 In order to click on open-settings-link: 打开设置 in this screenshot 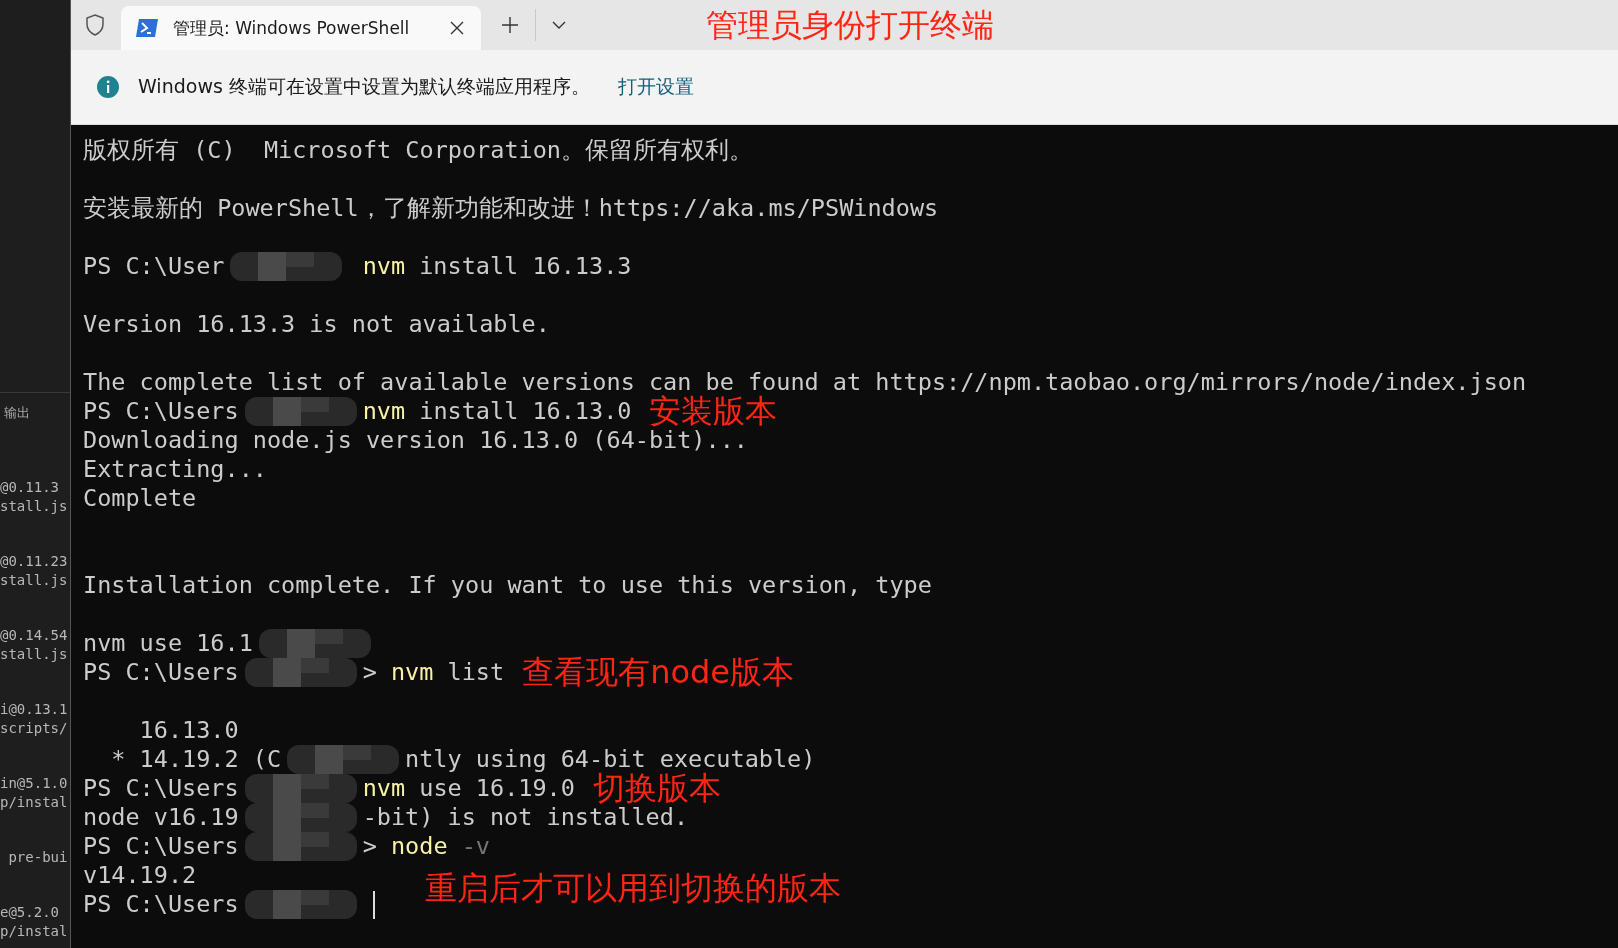, I will do `click(655, 87)`.